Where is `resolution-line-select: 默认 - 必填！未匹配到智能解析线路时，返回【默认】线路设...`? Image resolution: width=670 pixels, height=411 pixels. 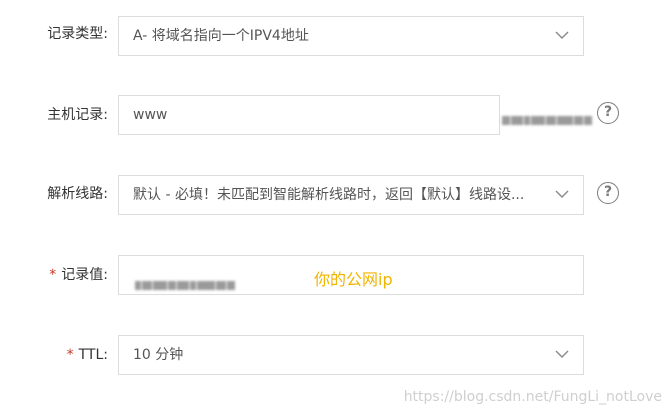 resolution-line-select: 默认 - 必填！未匹配到智能解析线路时，返回【默认】线路设... is located at coordinates (351, 195).